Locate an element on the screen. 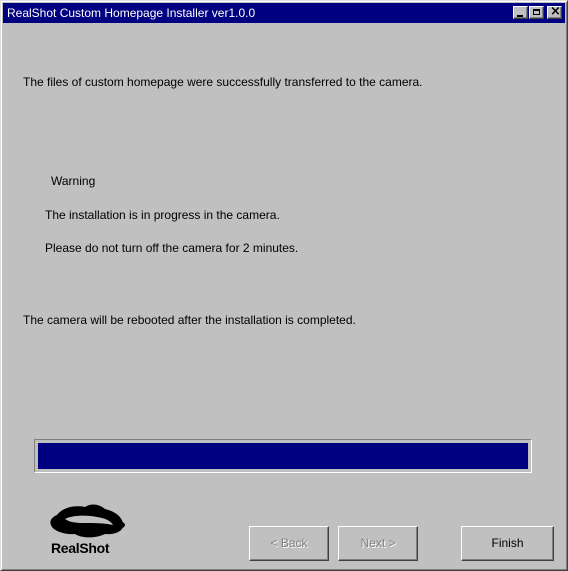 This screenshot has width=568, height=571. logo-text: RealShot is located at coordinates (80, 548).